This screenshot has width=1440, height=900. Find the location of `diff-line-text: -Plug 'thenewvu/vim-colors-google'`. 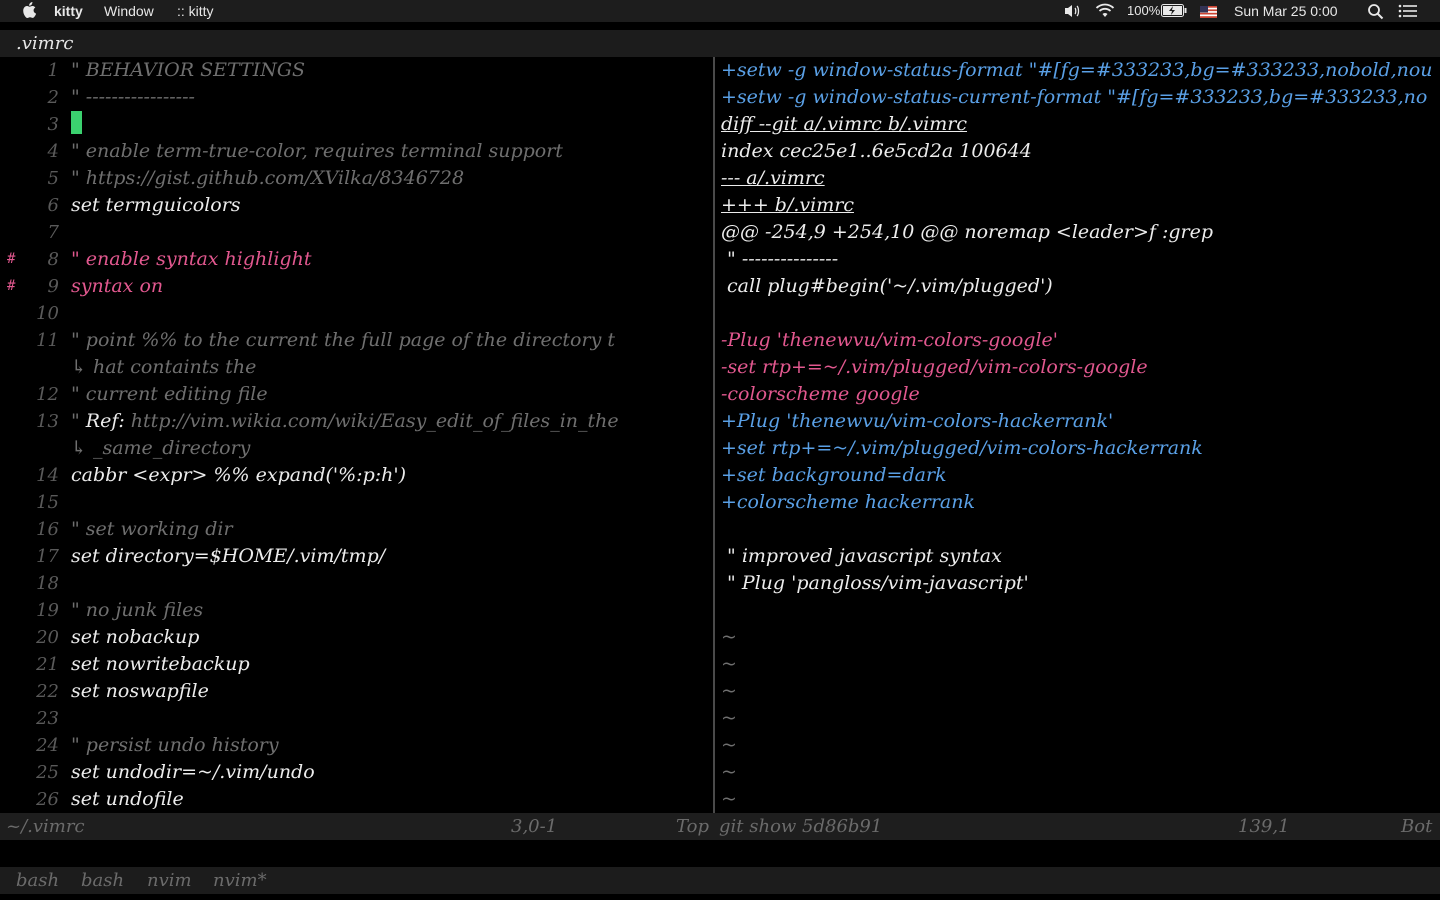

diff-line-text: -Plug 'thenewvu/vim-colors-google' is located at coordinates (890, 340).